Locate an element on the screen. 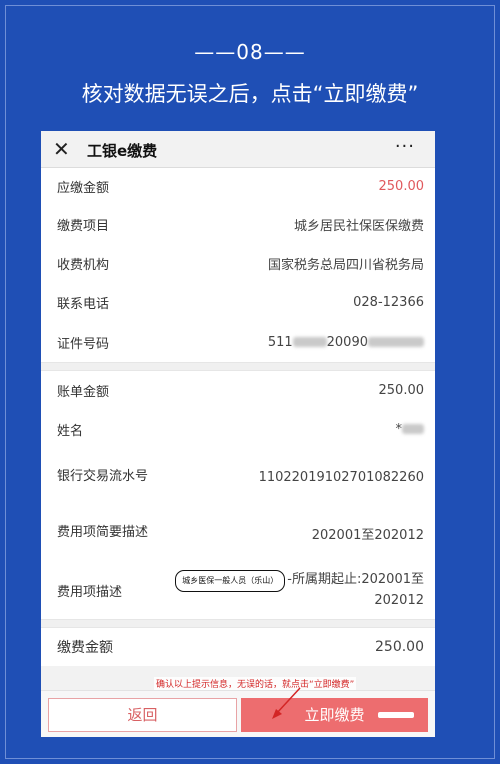  id-mid: 20090 is located at coordinates (347, 342).